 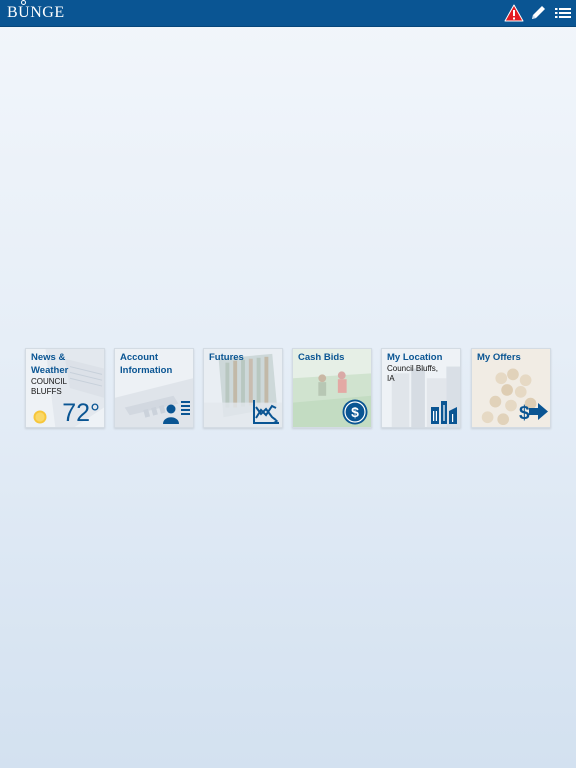 What do you see at coordinates (266, 412) in the screenshot?
I see `futures-chart-icon` at bounding box center [266, 412].